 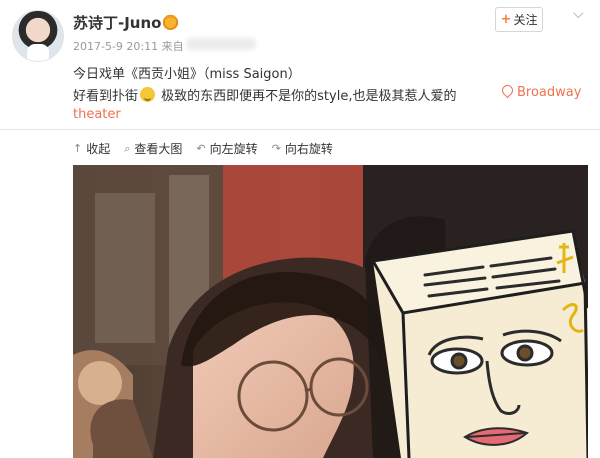 What do you see at coordinates (148, 94) in the screenshot?
I see `smile-emoji-icon` at bounding box center [148, 94].